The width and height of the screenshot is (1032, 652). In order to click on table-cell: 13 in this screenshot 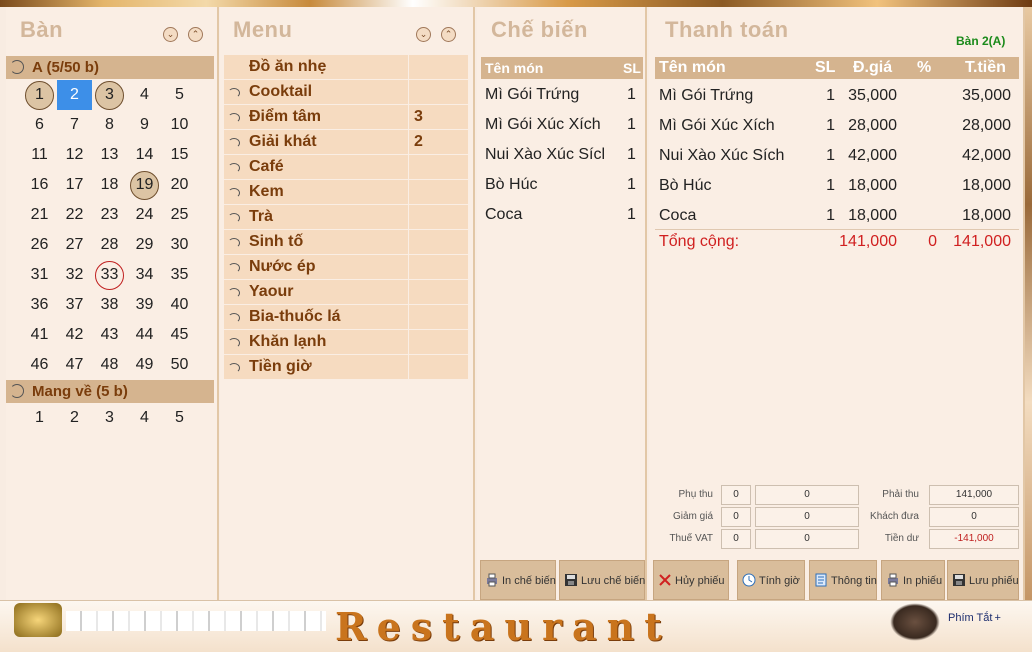, I will do `click(109, 155)`.